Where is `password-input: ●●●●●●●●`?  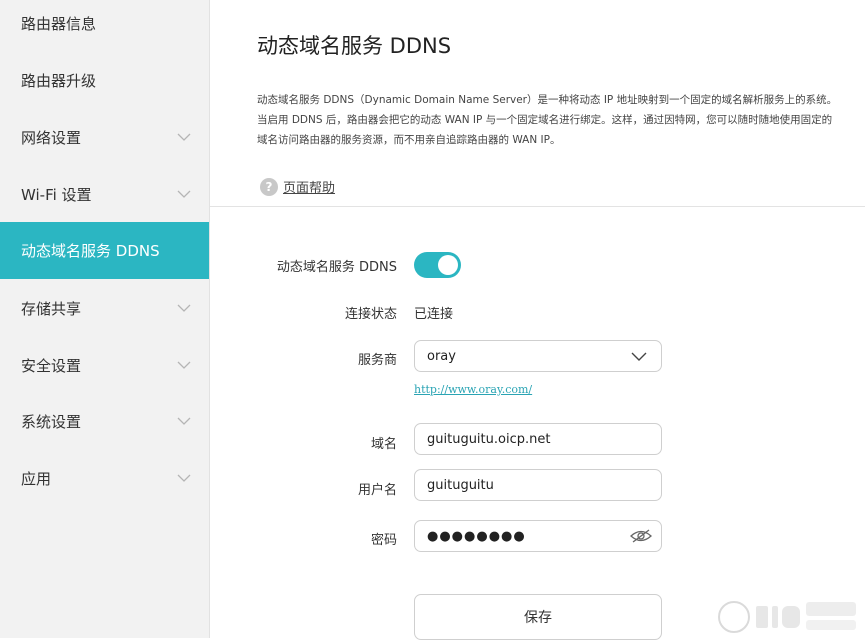 password-input: ●●●●●●●● is located at coordinates (476, 536).